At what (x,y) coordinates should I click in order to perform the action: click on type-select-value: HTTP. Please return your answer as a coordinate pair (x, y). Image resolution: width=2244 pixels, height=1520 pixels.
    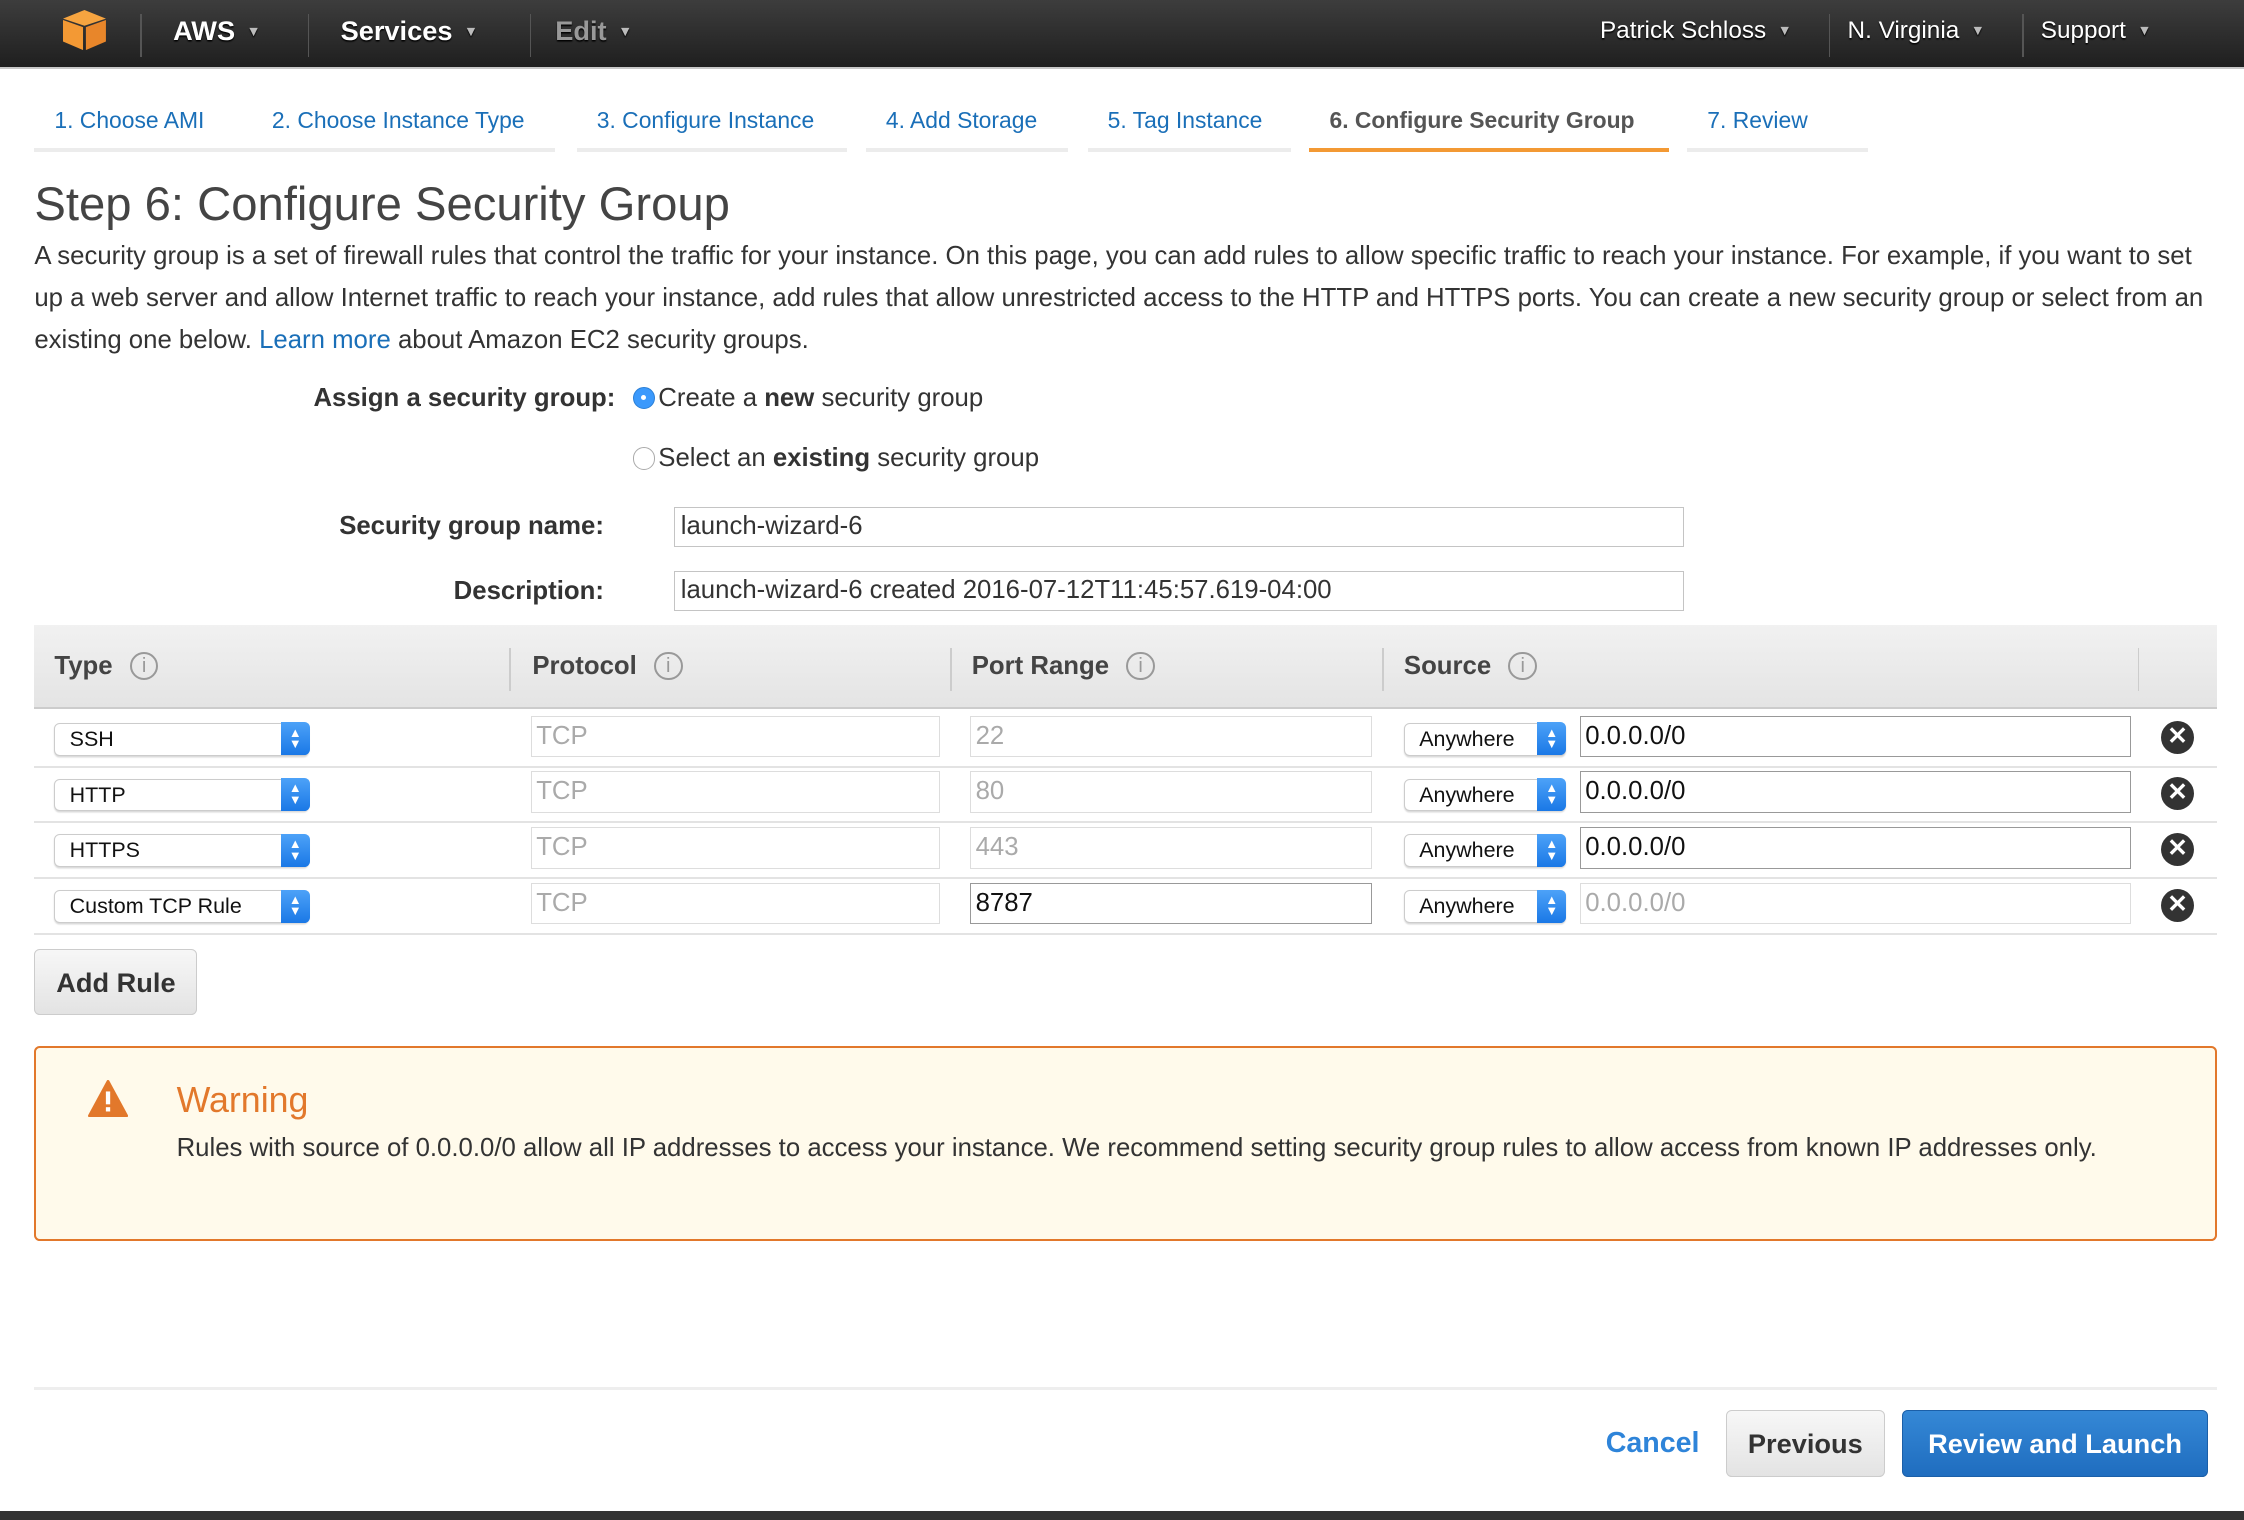
    Looking at the image, I should click on (97, 794).